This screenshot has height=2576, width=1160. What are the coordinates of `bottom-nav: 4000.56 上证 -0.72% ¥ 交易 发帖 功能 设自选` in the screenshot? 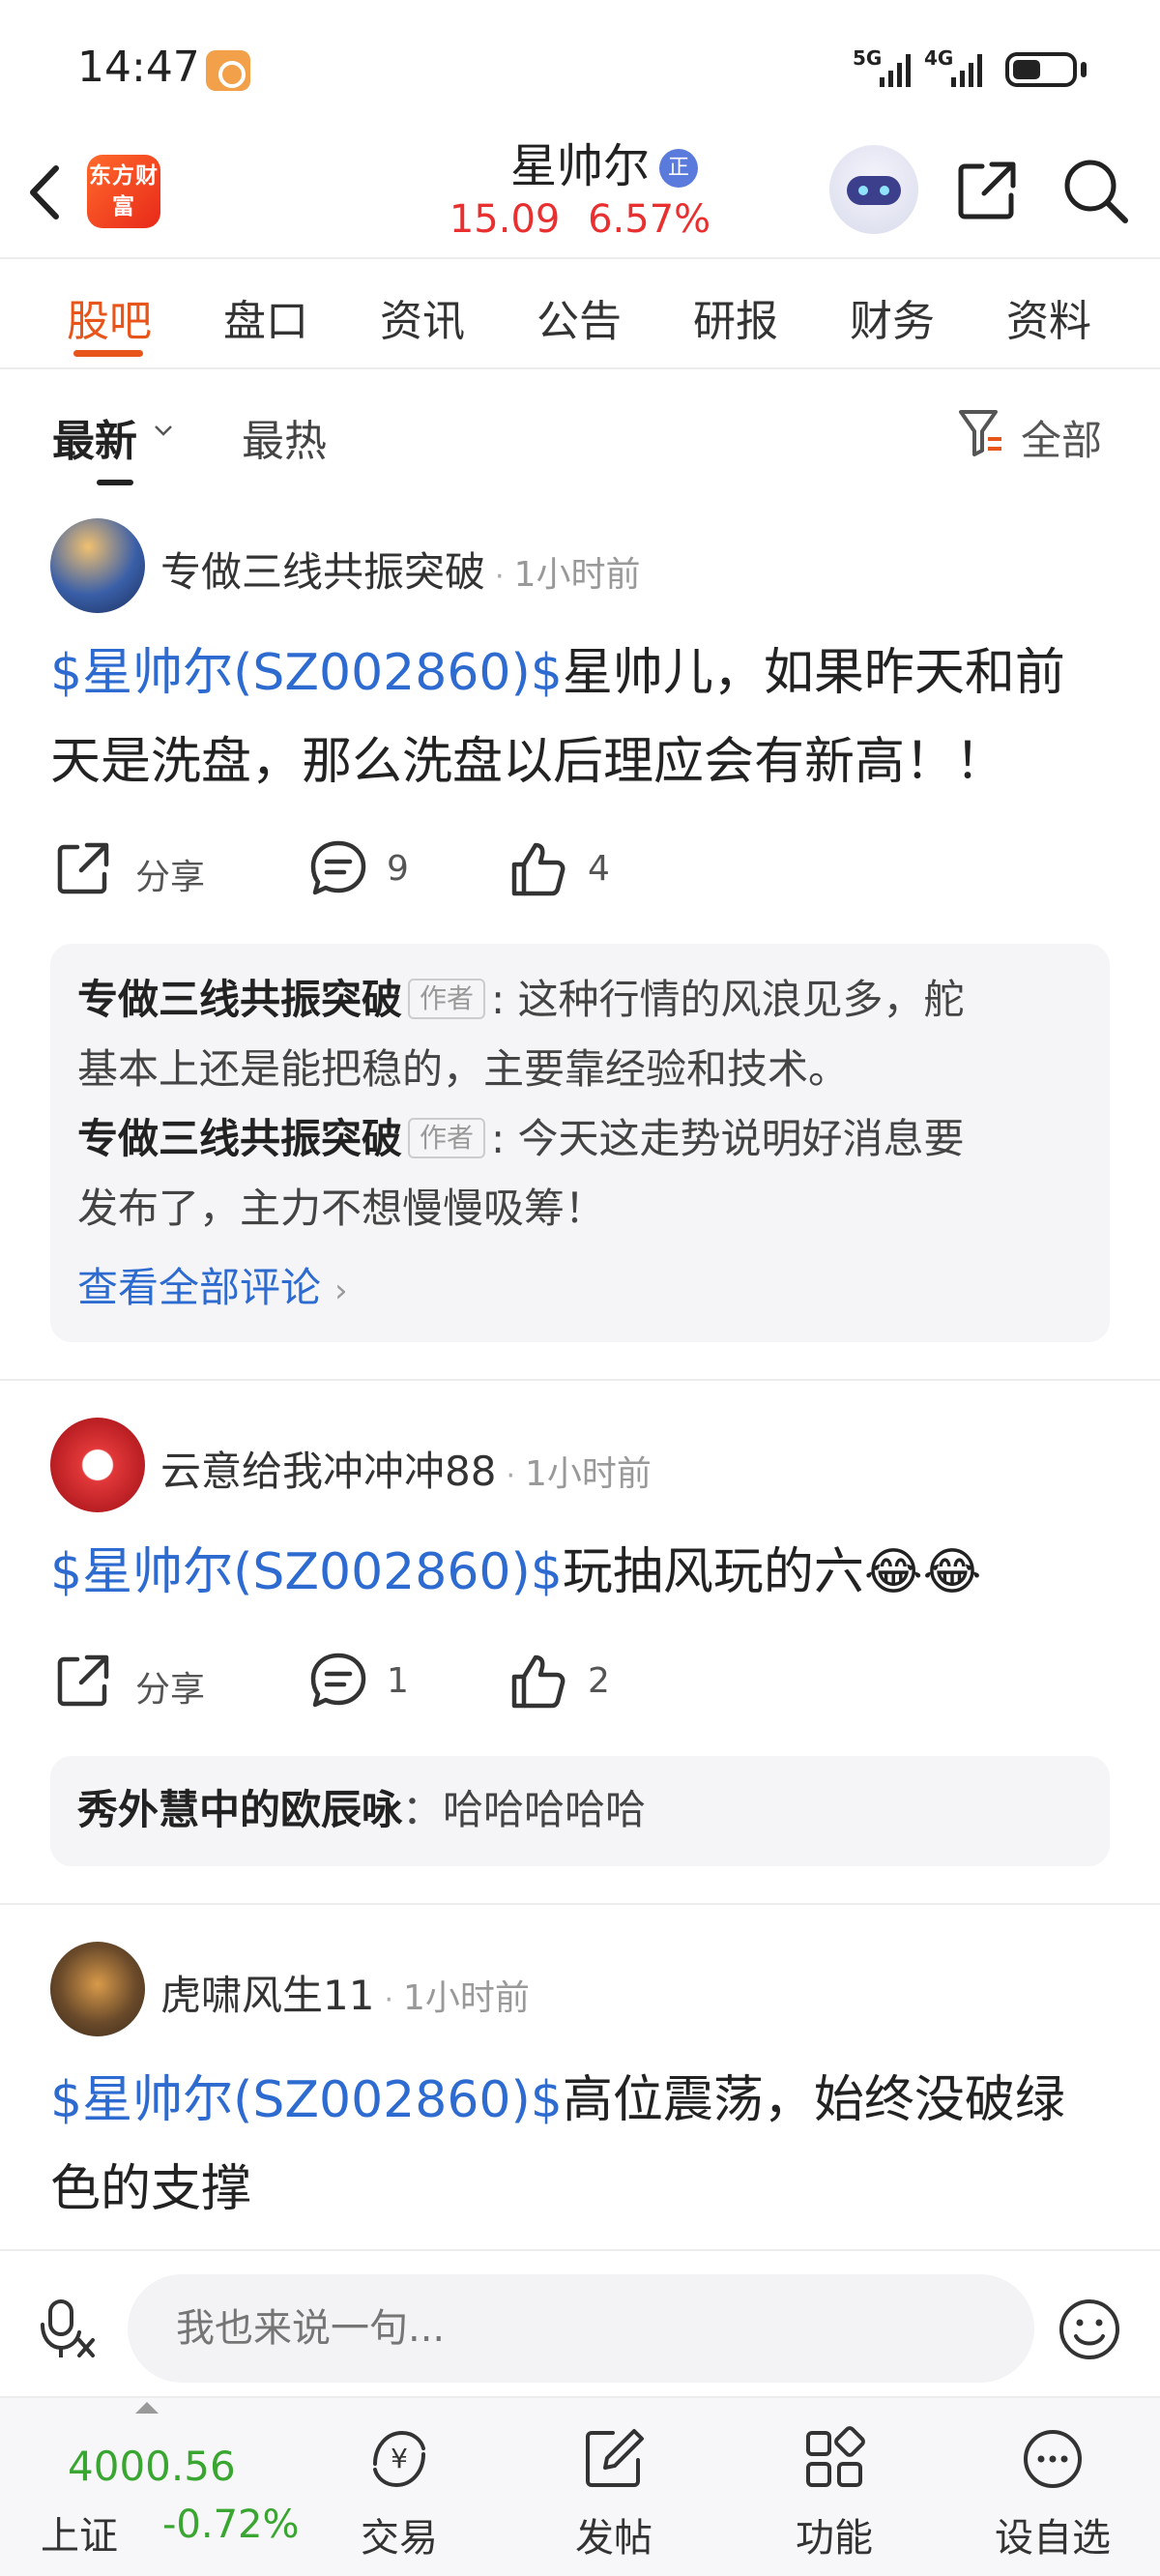 It's located at (580, 2486).